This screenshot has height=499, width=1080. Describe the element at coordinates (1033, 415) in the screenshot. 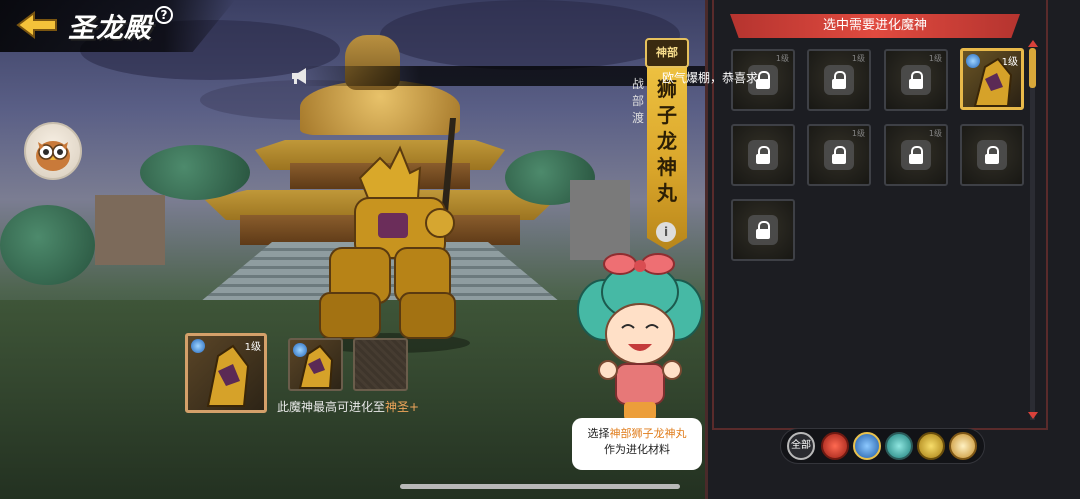

I see `scroll-down-arrow-icon` at that location.